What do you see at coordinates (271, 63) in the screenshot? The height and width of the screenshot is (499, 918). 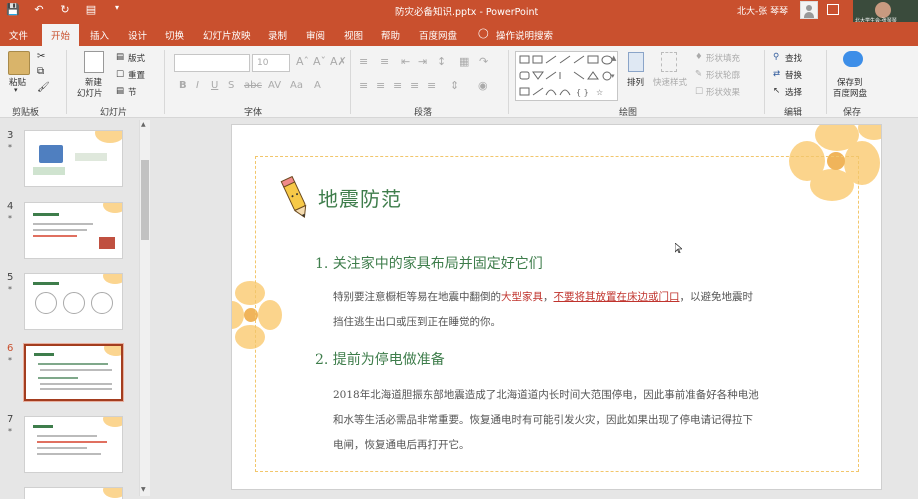 I see `font-size-select: 10` at bounding box center [271, 63].